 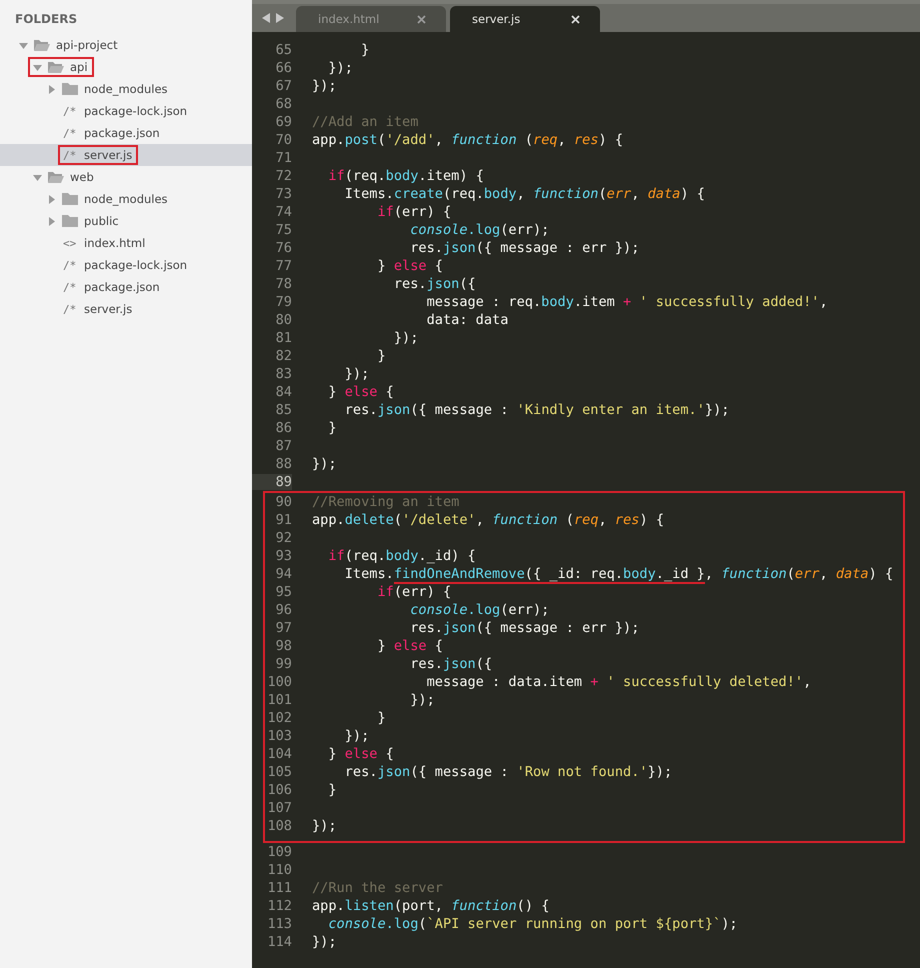 What do you see at coordinates (283, 266) in the screenshot?
I see `line-number: 77` at bounding box center [283, 266].